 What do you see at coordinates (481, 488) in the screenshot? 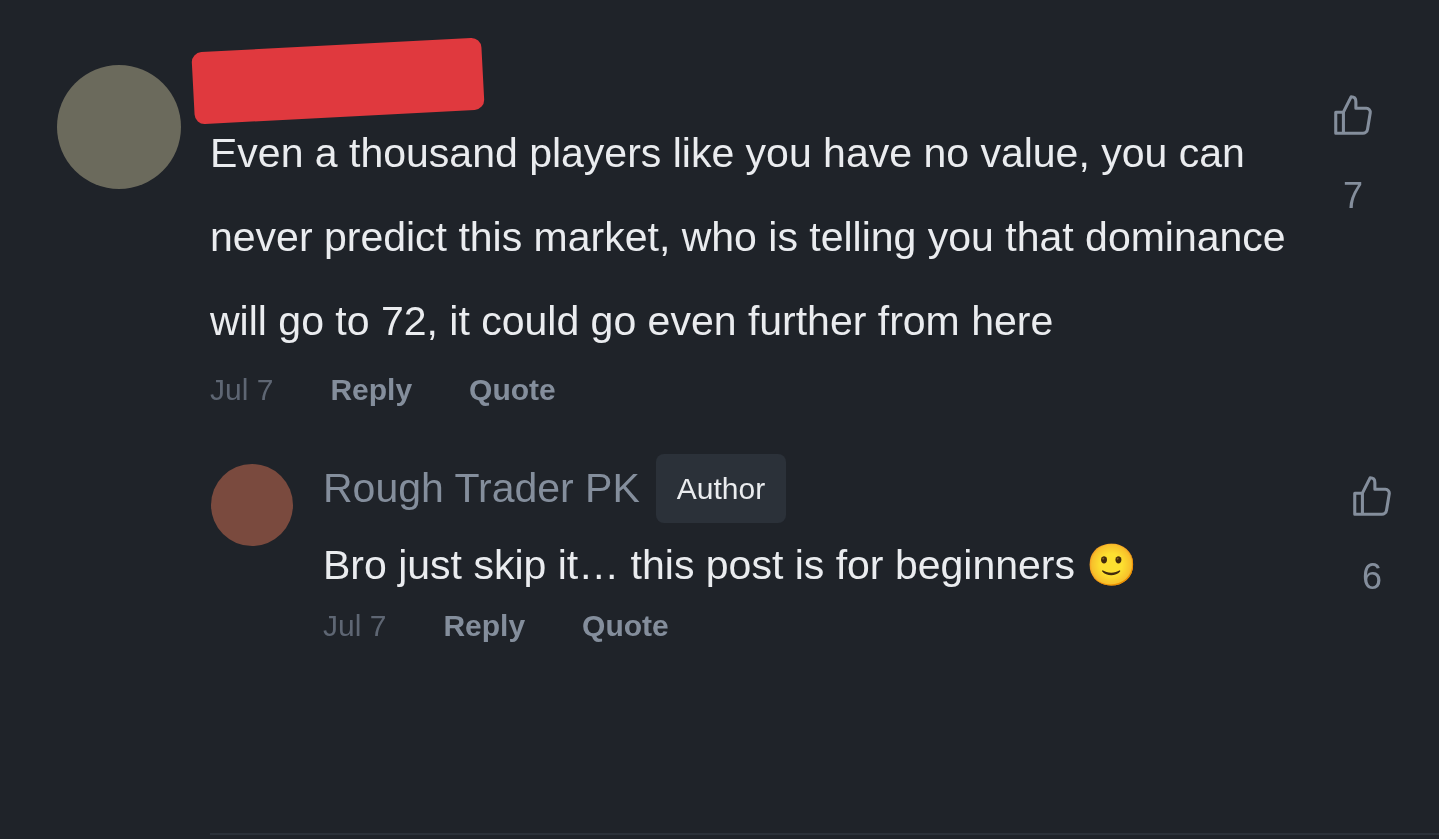
I see `author-name: Rough Trader PK` at bounding box center [481, 488].